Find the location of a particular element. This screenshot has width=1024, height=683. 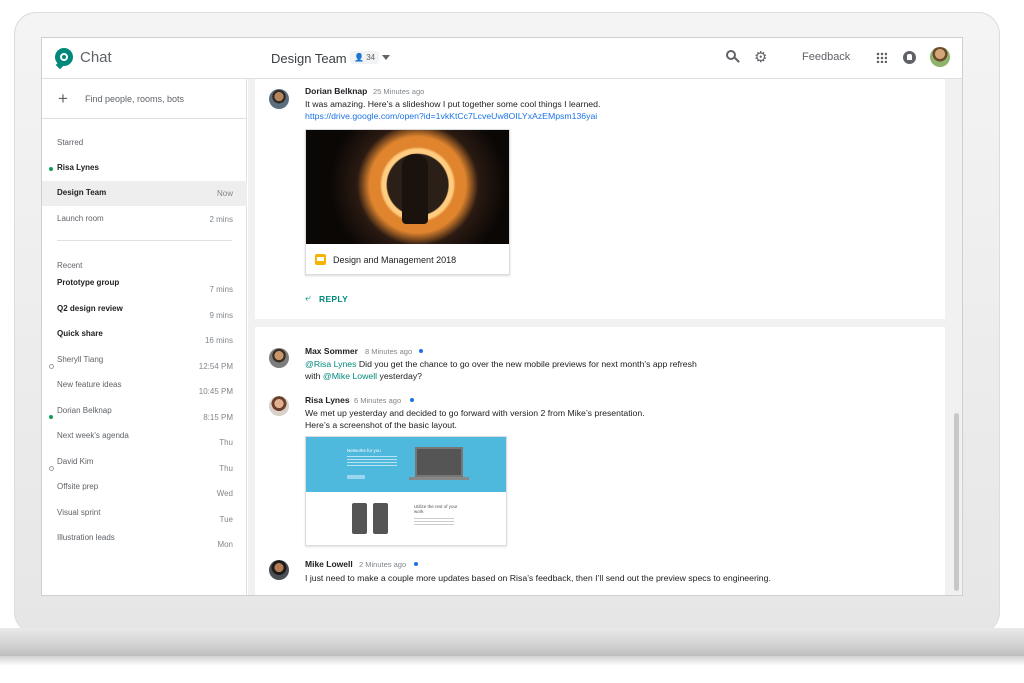

recent-section-label: Recent is located at coordinates (70, 265).